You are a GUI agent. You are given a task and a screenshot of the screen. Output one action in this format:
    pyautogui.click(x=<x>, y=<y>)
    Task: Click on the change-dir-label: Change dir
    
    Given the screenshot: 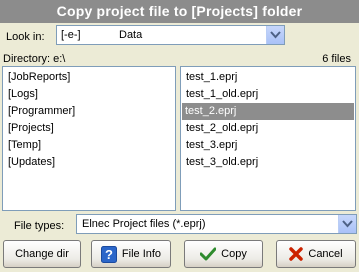 What is the action you would take?
    pyautogui.click(x=42, y=254)
    